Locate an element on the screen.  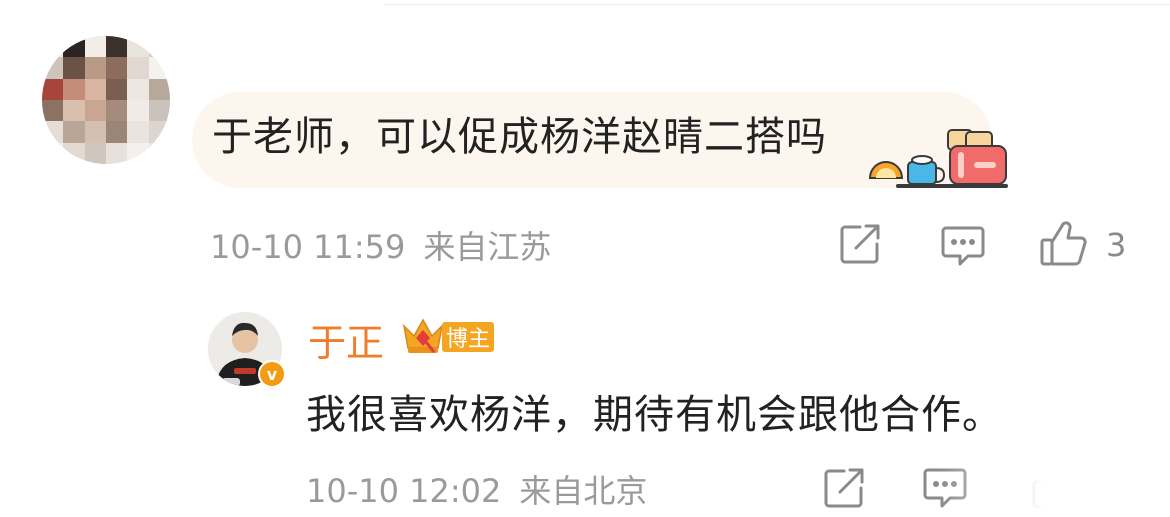
comment-text: 于老师，可以促成杨洋赵晴二搭吗 is located at coordinates (519, 137).